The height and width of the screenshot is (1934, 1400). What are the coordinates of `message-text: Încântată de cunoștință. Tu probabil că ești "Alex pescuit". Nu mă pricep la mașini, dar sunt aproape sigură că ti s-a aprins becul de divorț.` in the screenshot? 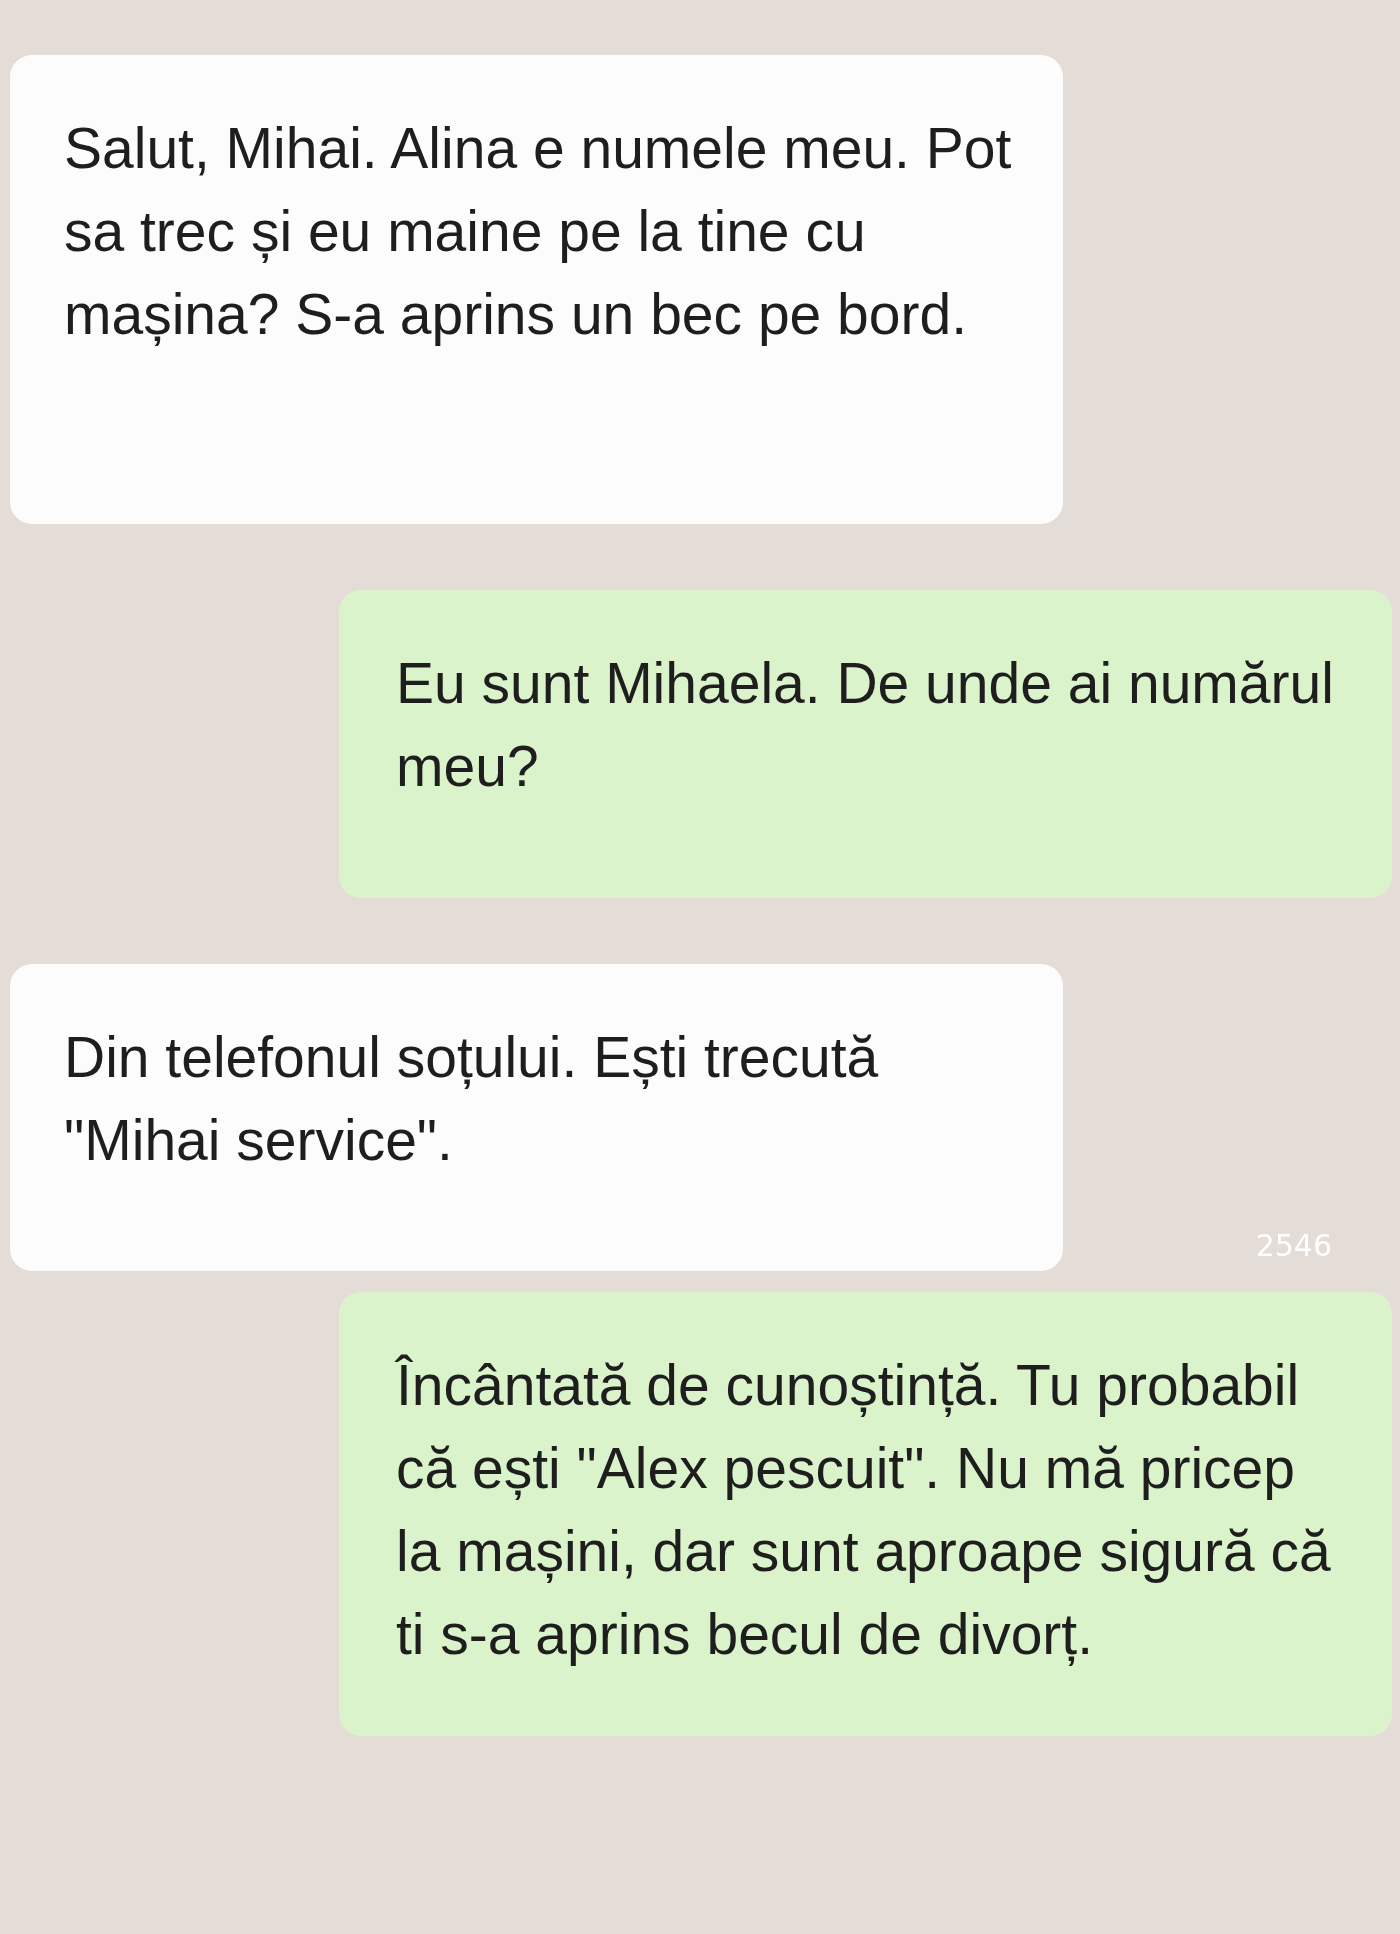 It's located at (864, 1510).